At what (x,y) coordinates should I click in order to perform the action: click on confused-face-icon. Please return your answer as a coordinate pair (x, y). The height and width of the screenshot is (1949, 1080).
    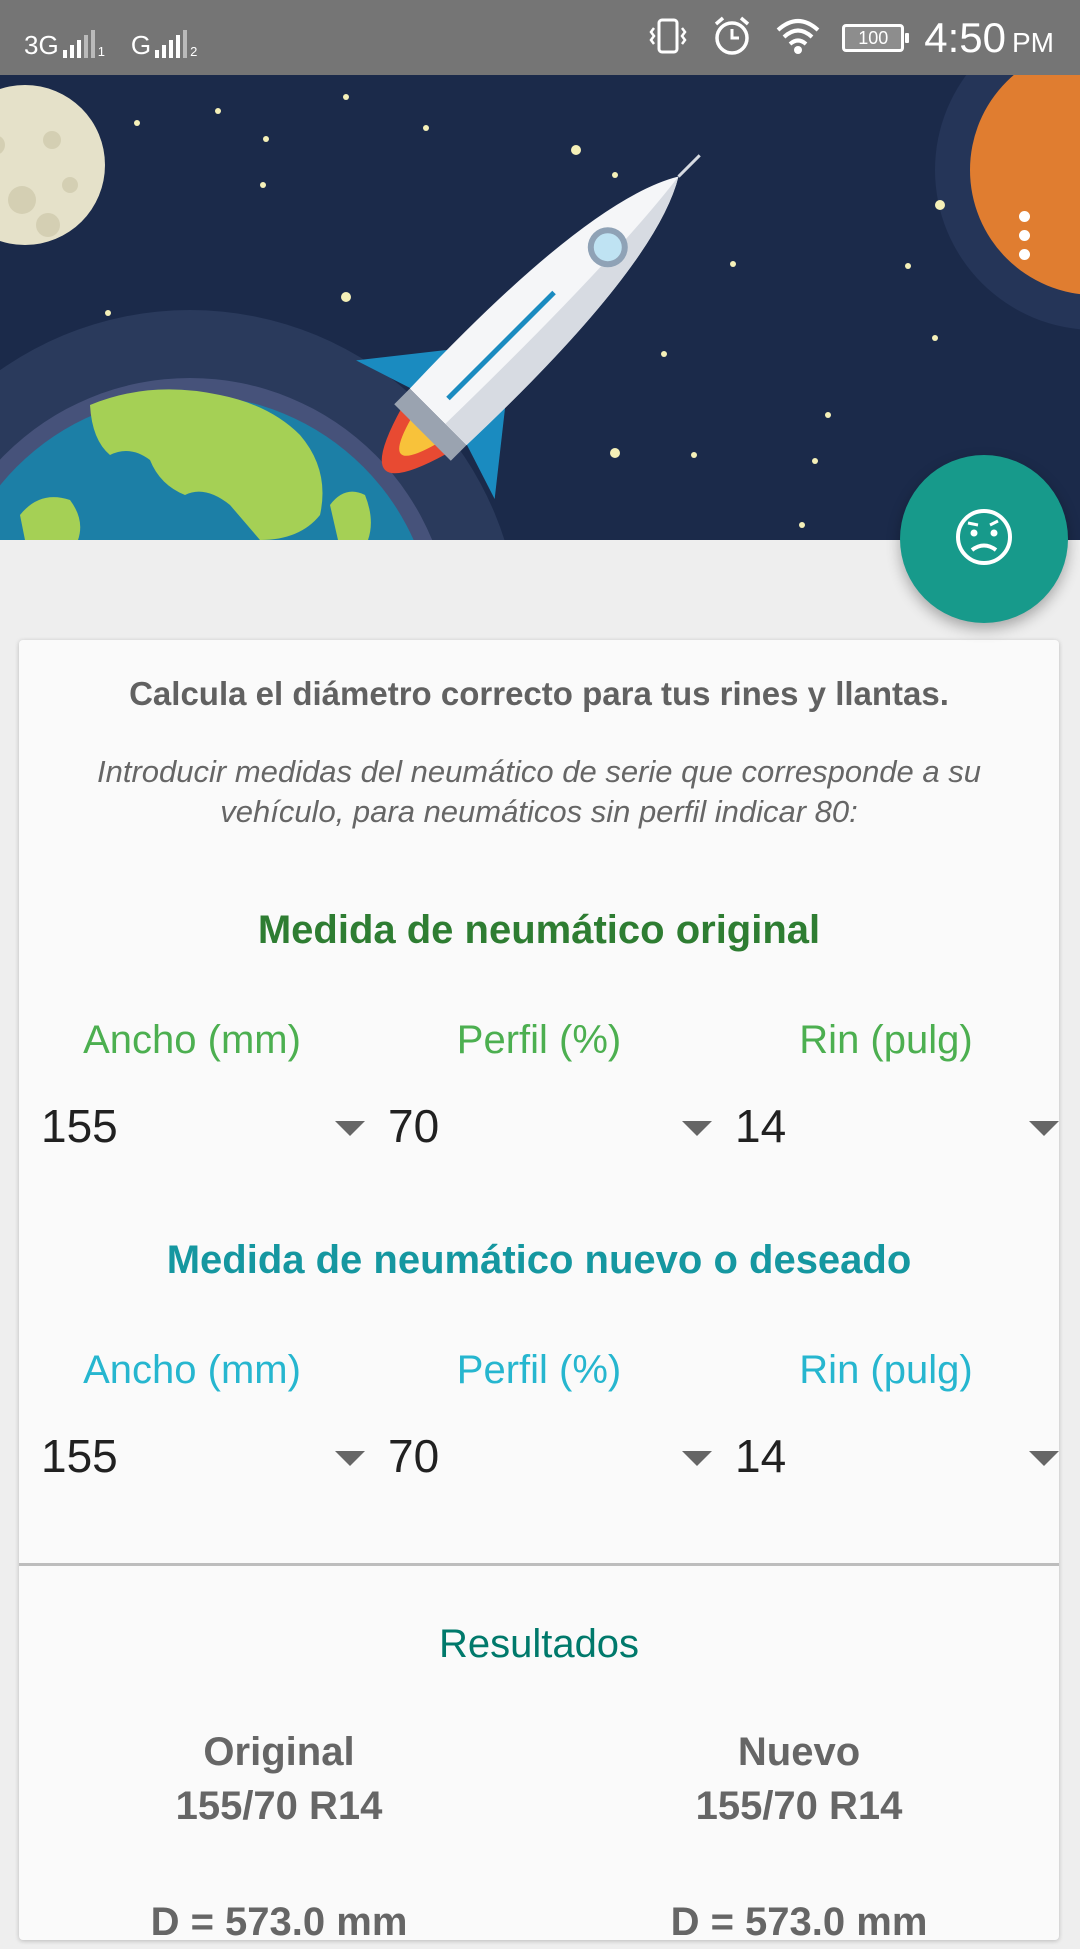
    Looking at the image, I should click on (984, 539).